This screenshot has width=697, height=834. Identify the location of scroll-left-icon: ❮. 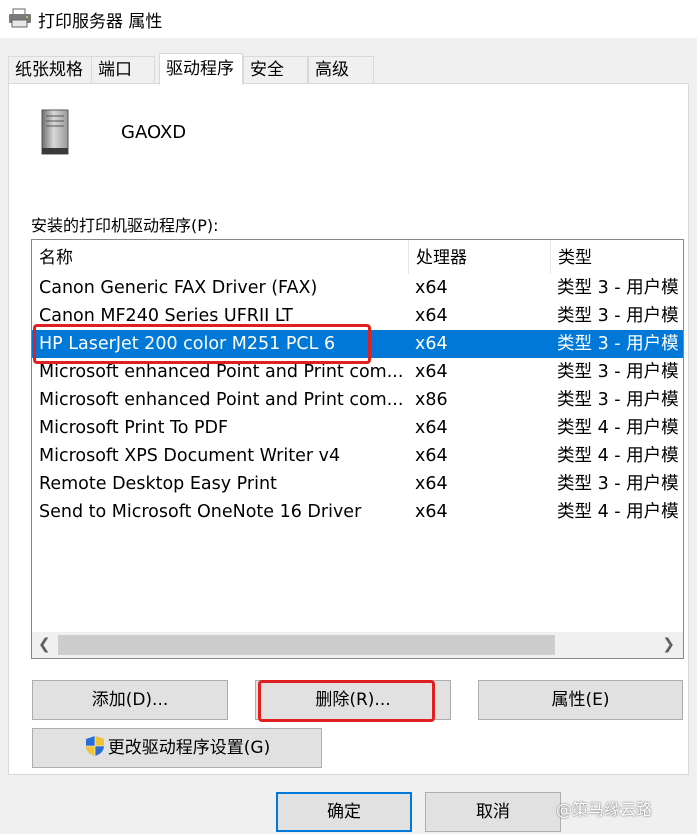
(44, 644).